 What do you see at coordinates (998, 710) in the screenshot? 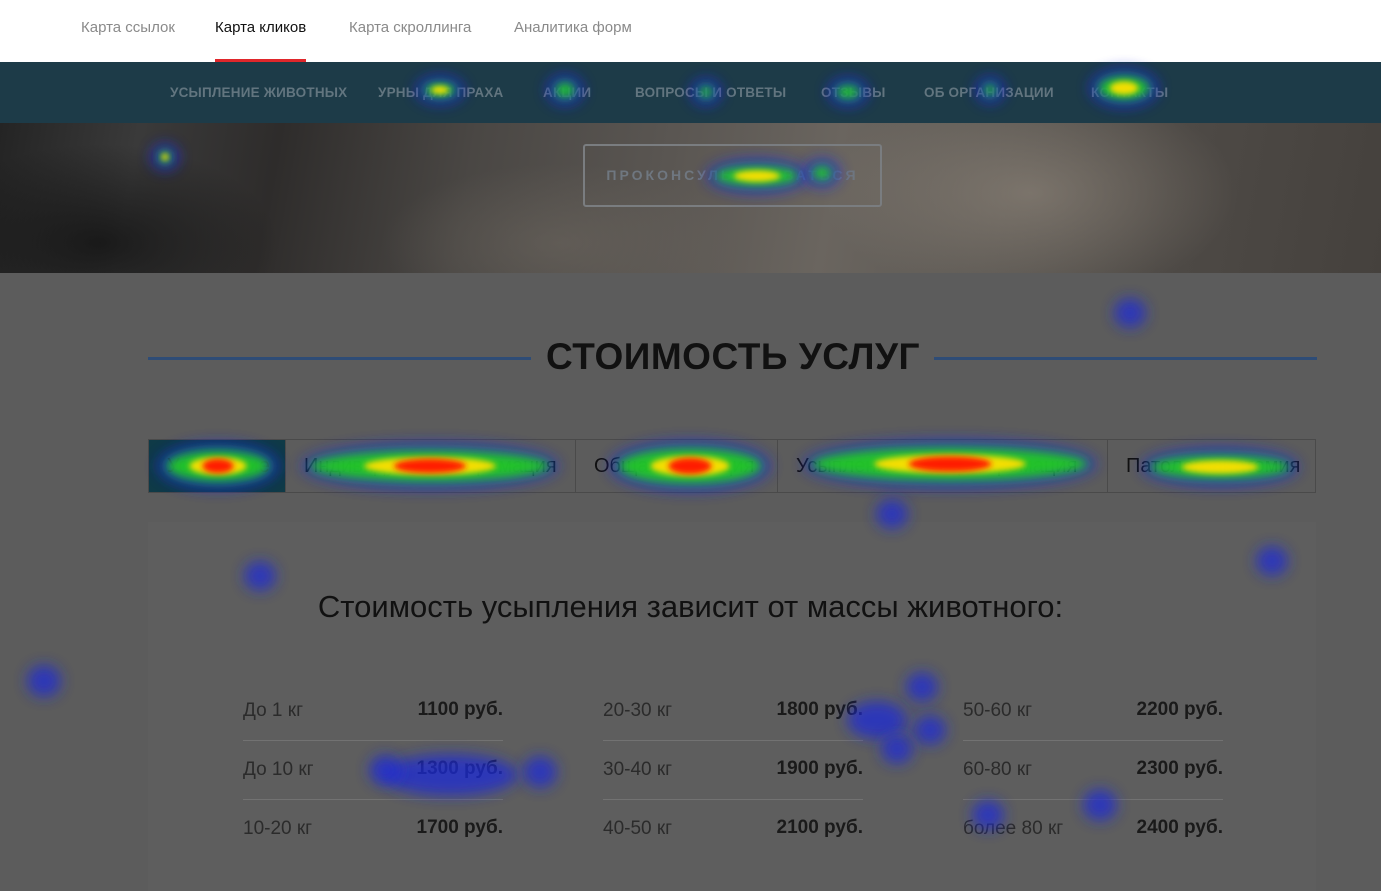
I see `weight-label: 50-60 кг` at bounding box center [998, 710].